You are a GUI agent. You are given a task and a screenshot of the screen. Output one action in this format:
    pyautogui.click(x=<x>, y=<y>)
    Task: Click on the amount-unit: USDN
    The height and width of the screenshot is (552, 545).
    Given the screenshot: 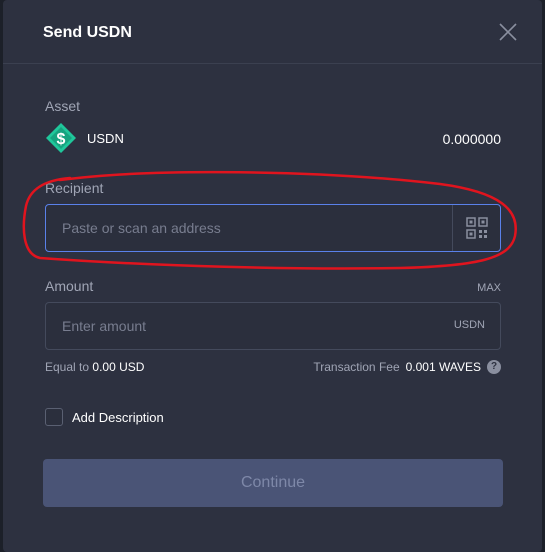 What is the action you would take?
    pyautogui.click(x=469, y=325)
    